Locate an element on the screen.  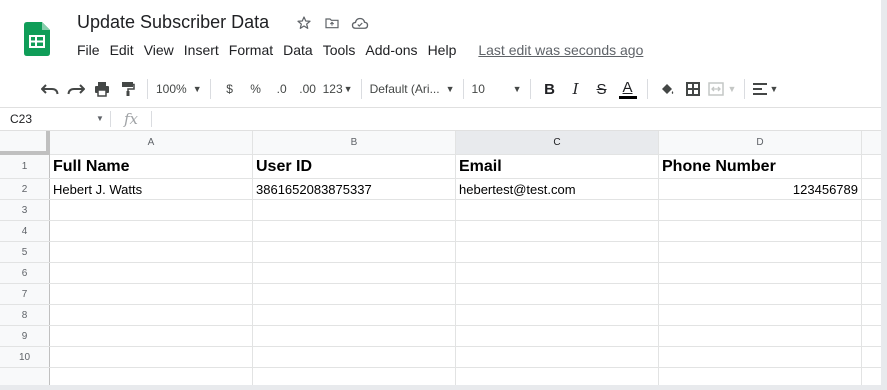
row-header: 6 is located at coordinates (25, 273).